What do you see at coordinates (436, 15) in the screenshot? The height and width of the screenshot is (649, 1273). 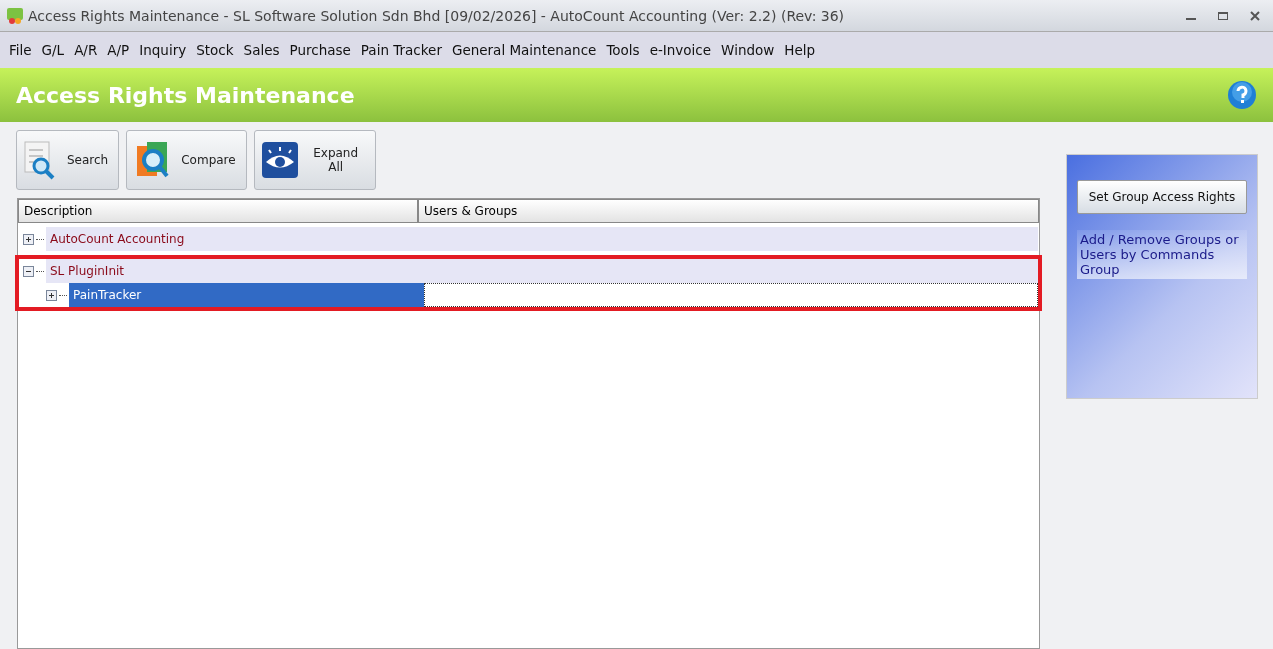 I see `window-title: Access Rights Maintenance - SL Software Solution Sdn Bhd [09/02/2026] - AutoCount Accounting (Ver: 2.2) (Rev: 36)` at bounding box center [436, 15].